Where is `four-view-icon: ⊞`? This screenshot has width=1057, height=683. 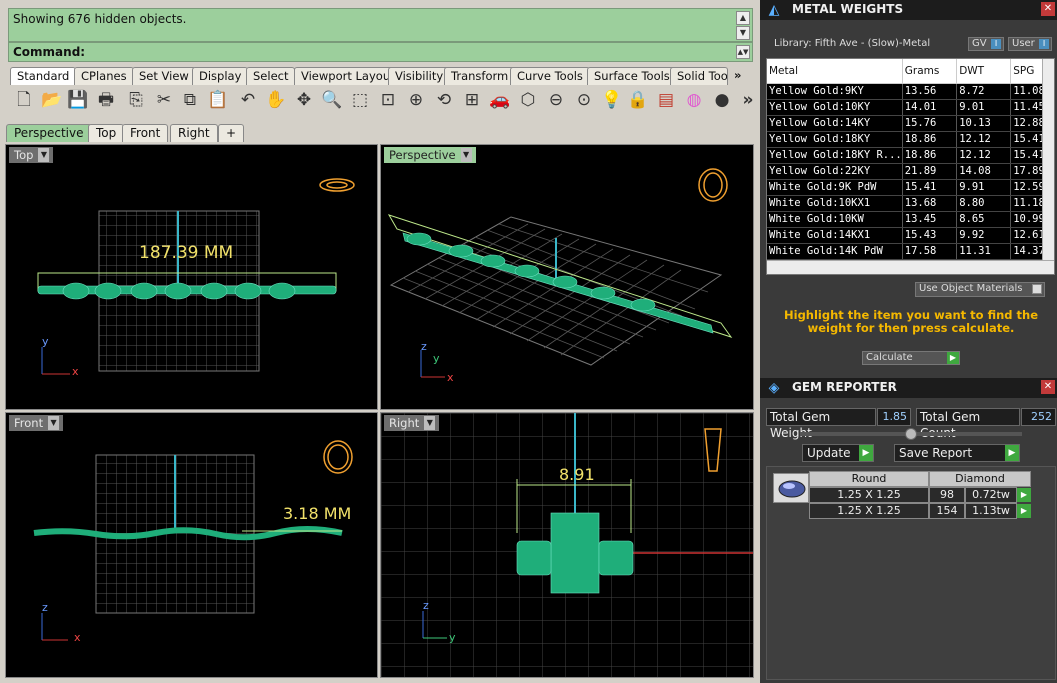
four-view-icon: ⊞ is located at coordinates (472, 100).